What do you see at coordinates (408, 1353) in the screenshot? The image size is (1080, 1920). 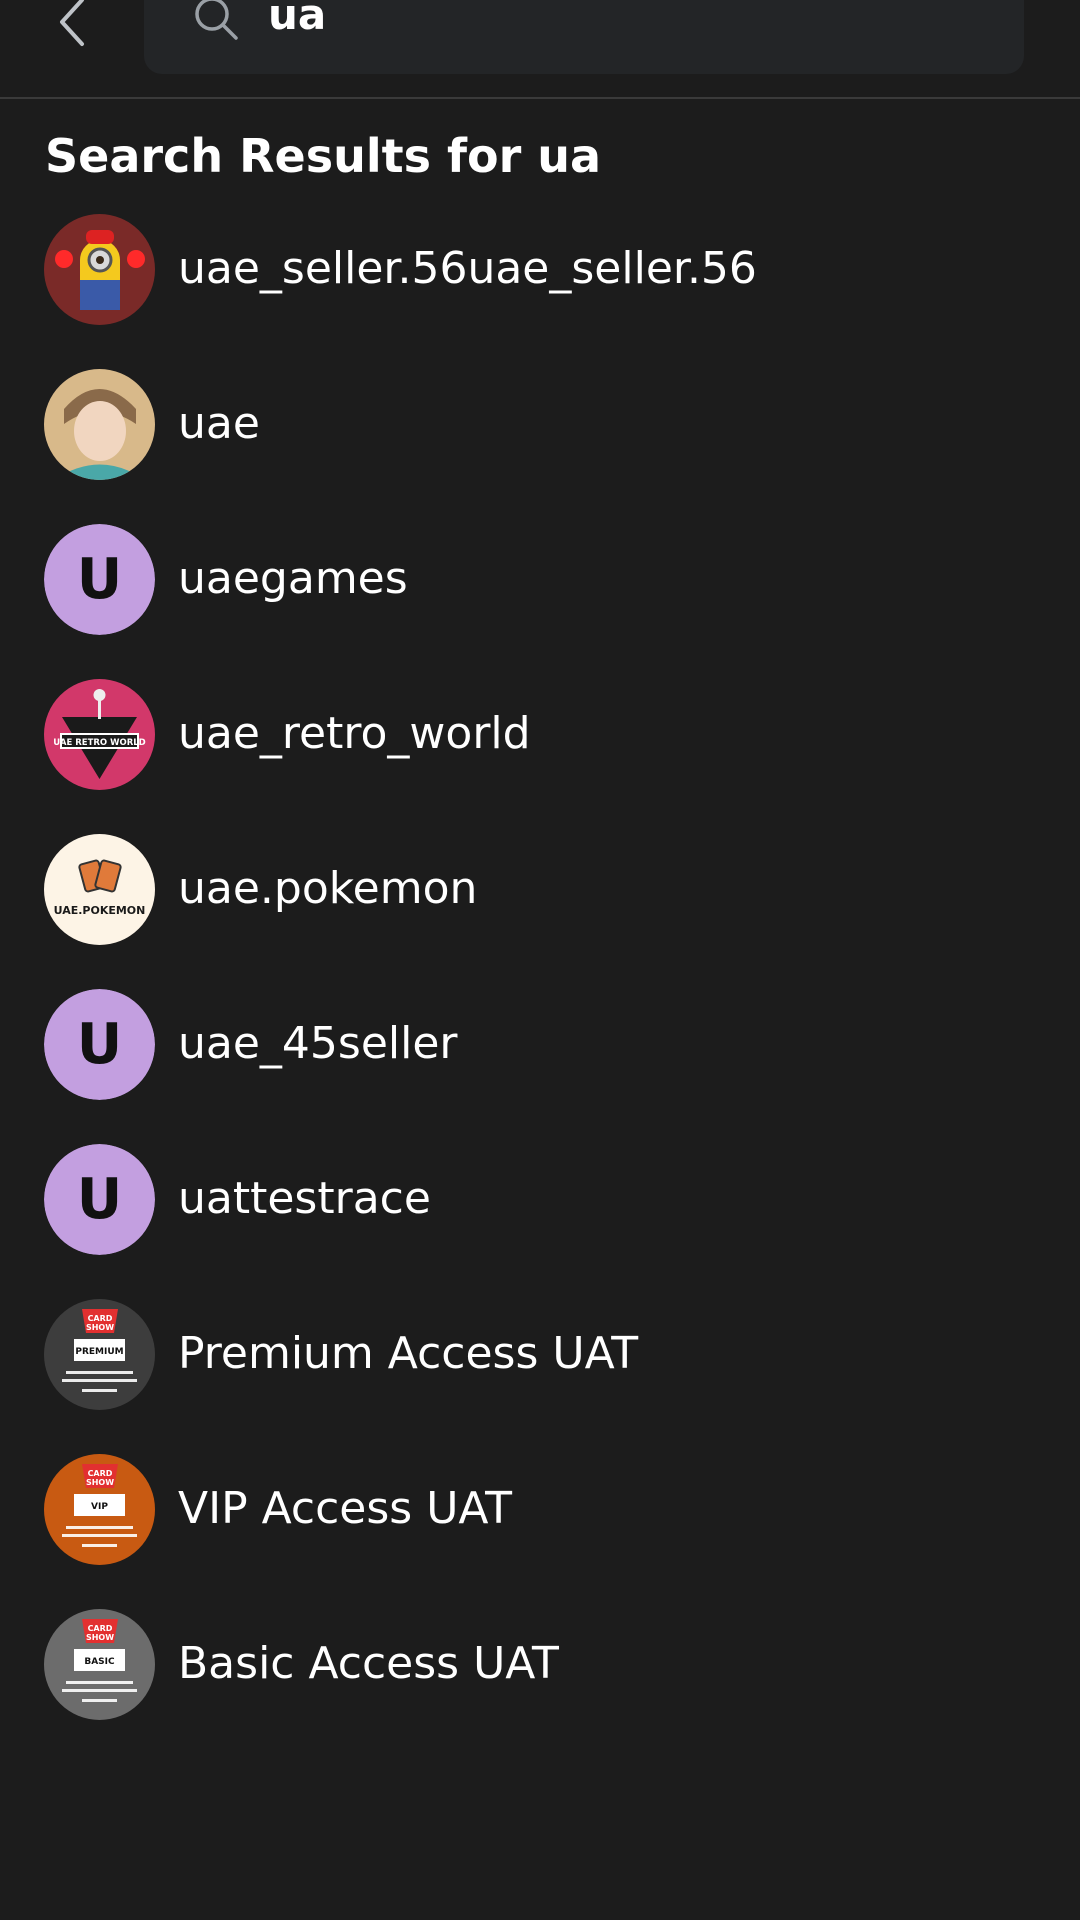 I see `result-name: Premium Access UAT` at bounding box center [408, 1353].